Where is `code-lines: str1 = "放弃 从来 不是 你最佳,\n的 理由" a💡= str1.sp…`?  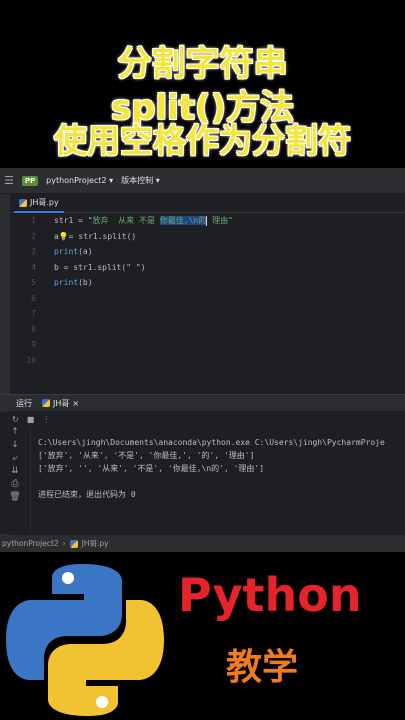
code-lines: str1 = "放弃 从来 不是 你最佳,\n的 理由" a💡= str1.sp… is located at coordinates (229, 252).